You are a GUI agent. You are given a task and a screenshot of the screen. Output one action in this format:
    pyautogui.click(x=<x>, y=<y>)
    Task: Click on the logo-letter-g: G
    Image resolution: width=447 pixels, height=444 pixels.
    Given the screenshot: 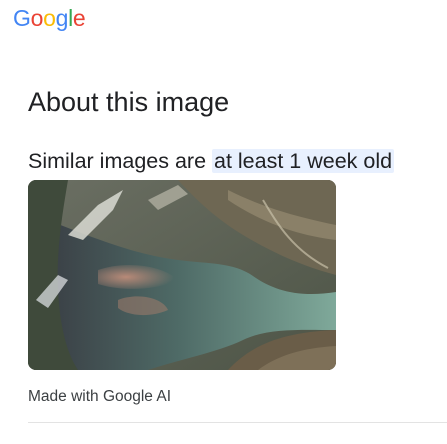 What is the action you would take?
    pyautogui.click(x=22, y=18)
    